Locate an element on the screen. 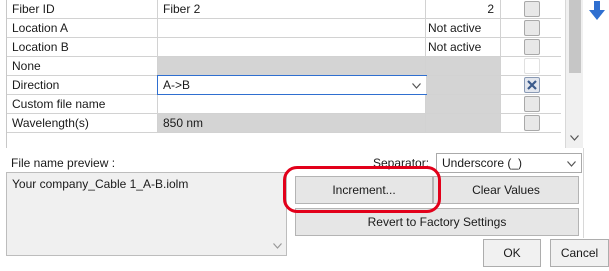  include-checkbox-checked is located at coordinates (532, 85).